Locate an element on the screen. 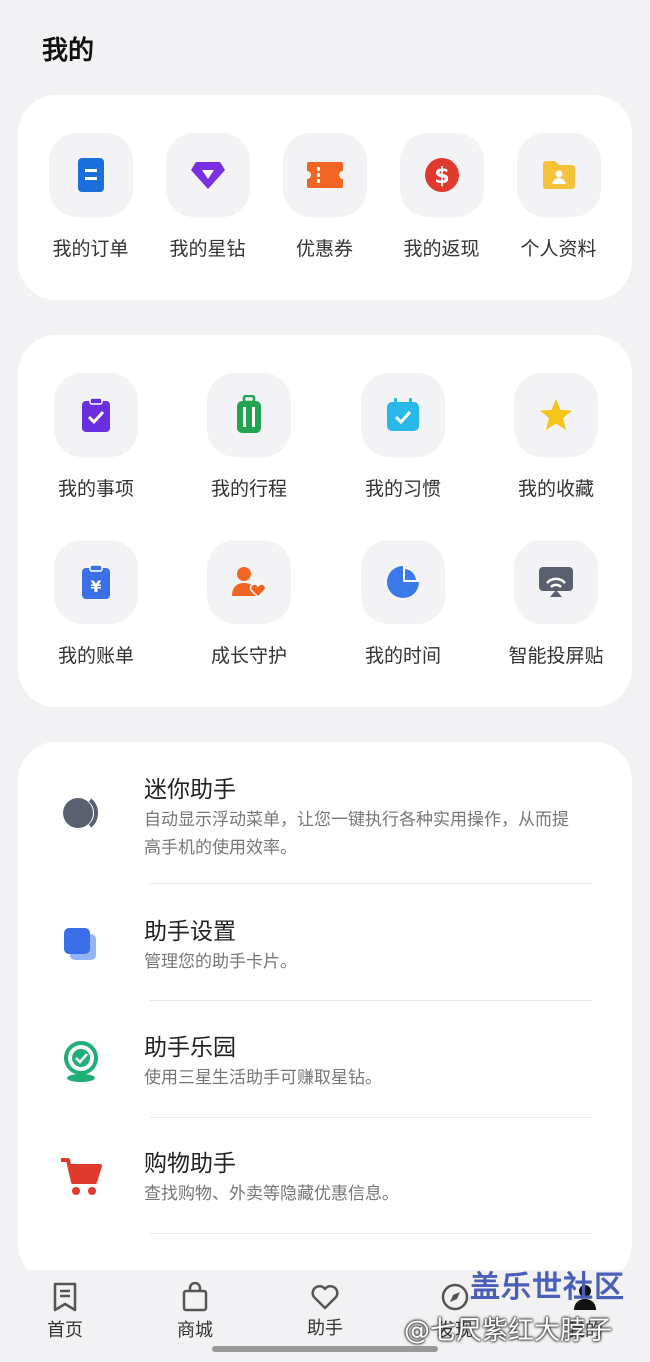 Image resolution: width=650 pixels, height=1362 pixels. dollar-icon: $ is located at coordinates (441, 175).